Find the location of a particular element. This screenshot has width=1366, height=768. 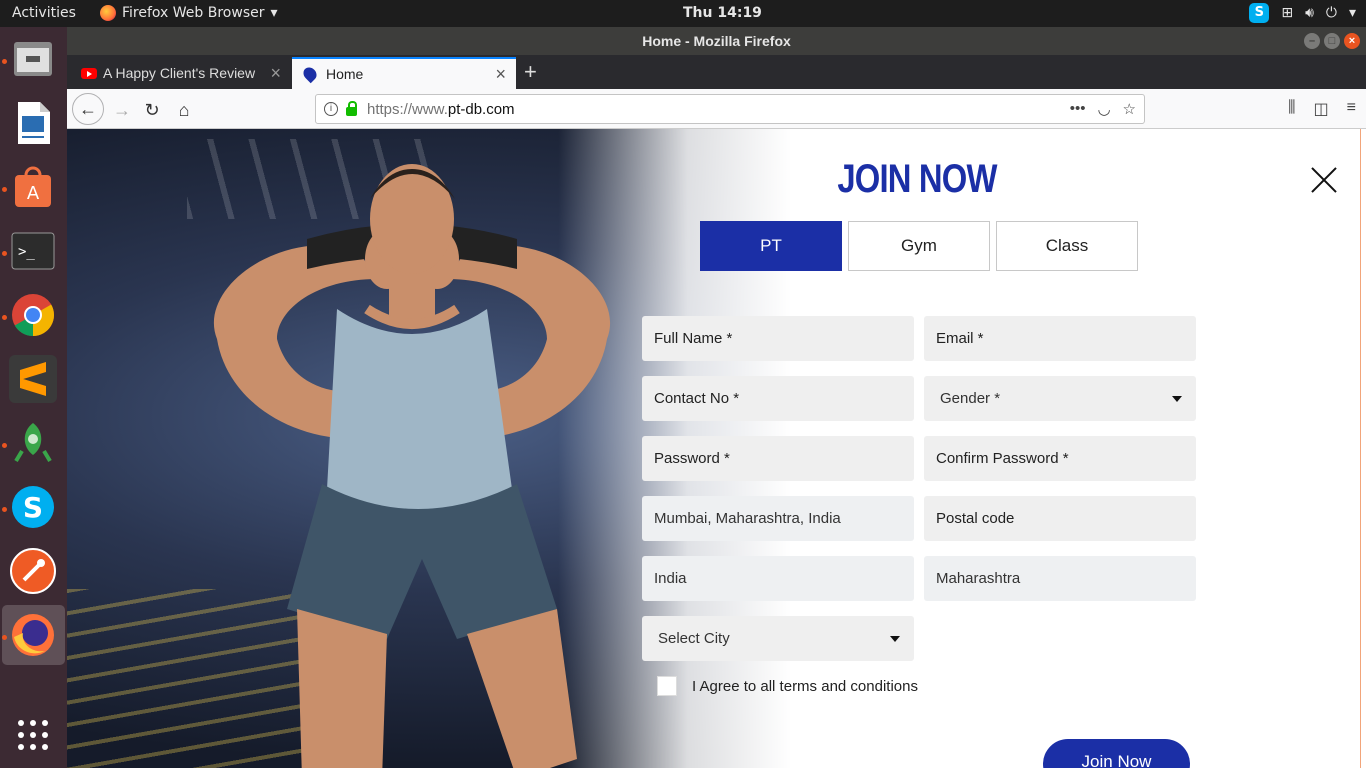

type-tab-pt: PT is located at coordinates (771, 246).